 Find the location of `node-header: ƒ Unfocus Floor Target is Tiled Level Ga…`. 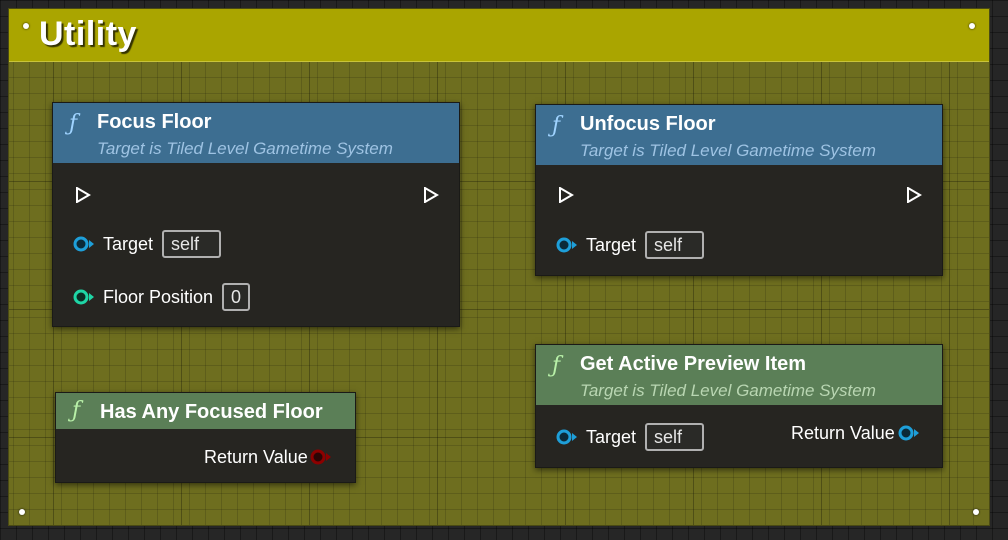

node-header: ƒ Unfocus Floor Target is Tiled Level Ga… is located at coordinates (739, 135).